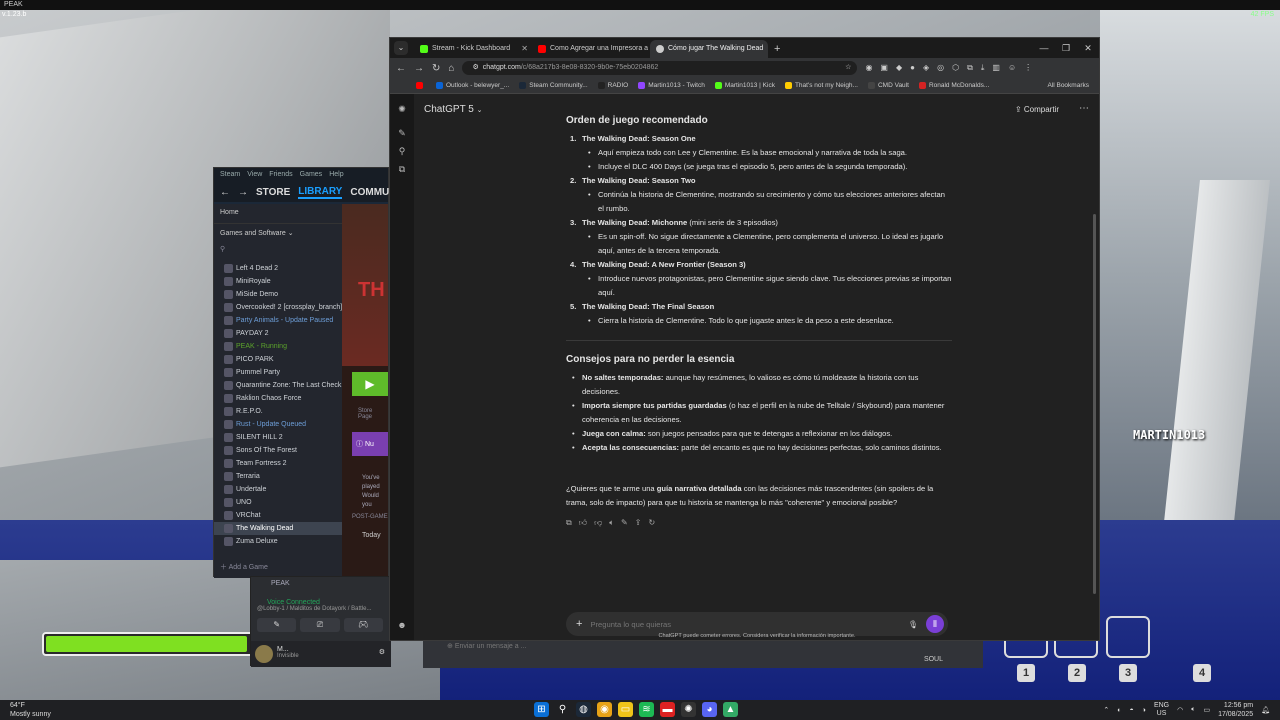 The image size is (1280, 720). I want to click on library-game-item: Quarantine Zone: The Last Check, so click(278, 385).